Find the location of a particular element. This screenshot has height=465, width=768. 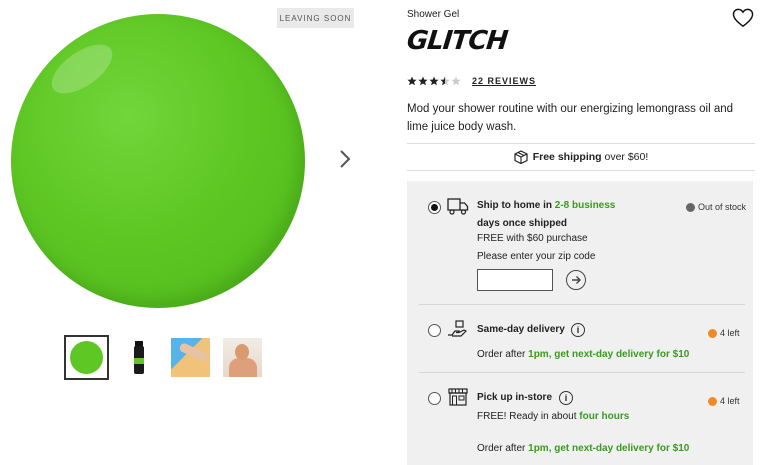

ship-home-title: Ship to home in 2-8 business is located at coordinates (546, 205).